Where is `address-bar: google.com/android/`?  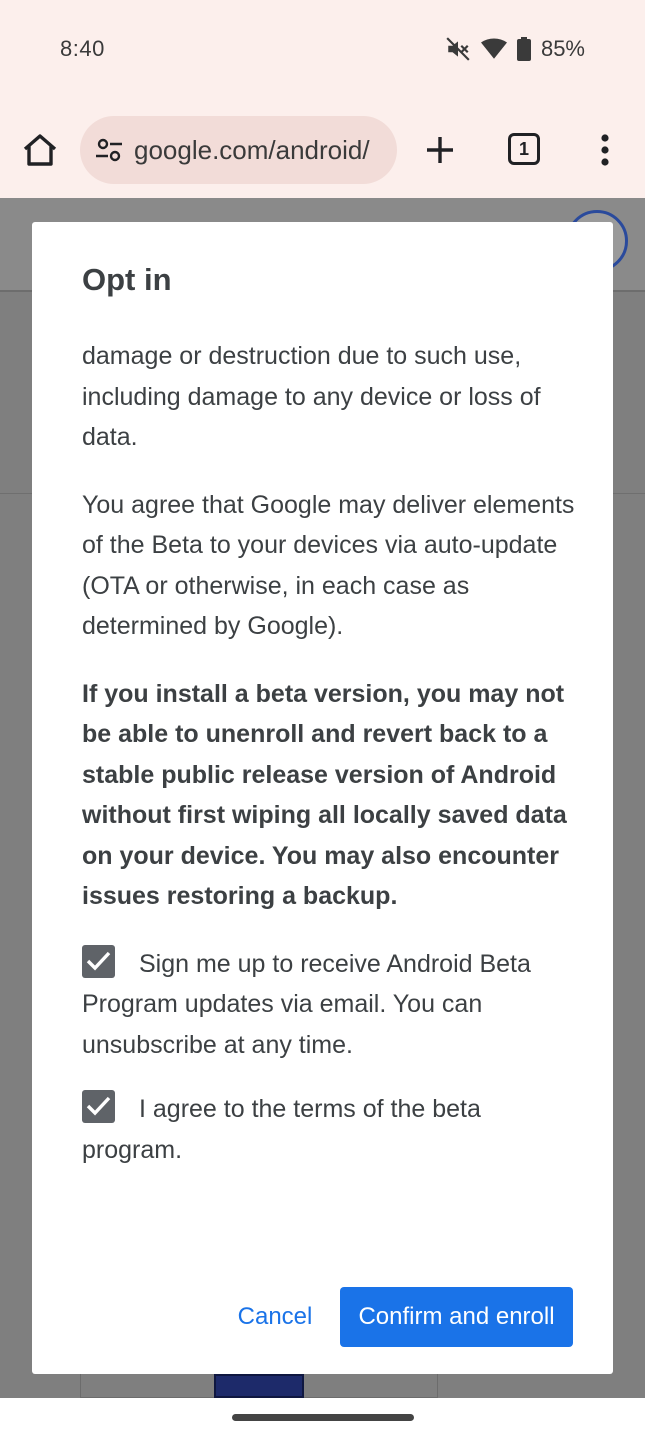
address-bar: google.com/android/ is located at coordinates (238, 150).